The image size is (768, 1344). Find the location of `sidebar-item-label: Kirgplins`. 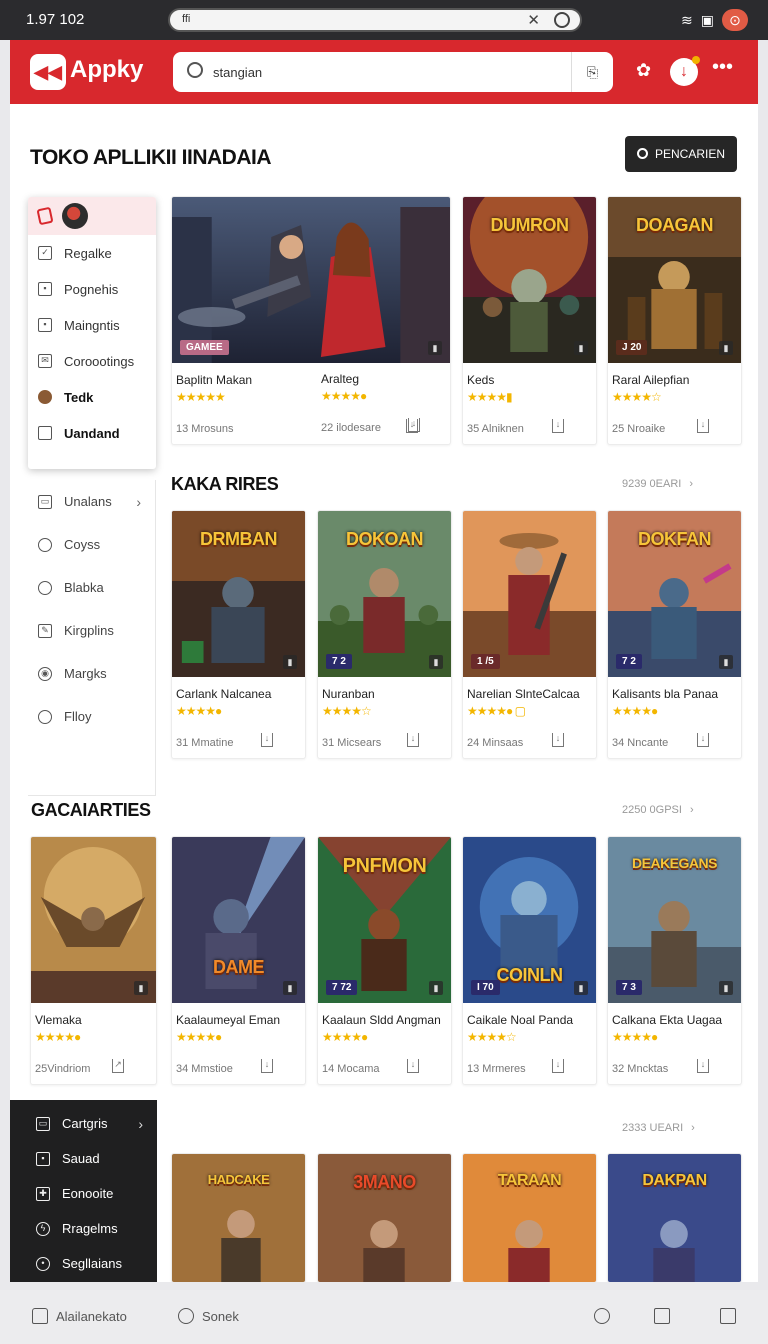

sidebar-item-label: Kirgplins is located at coordinates (89, 630).